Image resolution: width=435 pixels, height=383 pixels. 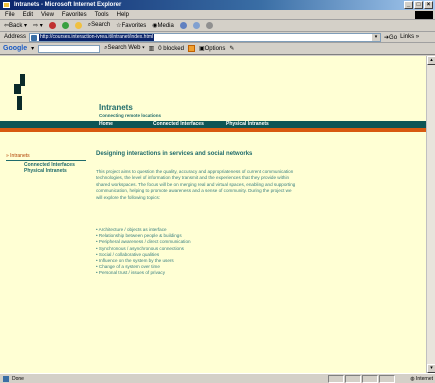 What do you see at coordinates (130, 115) in the screenshot?
I see `site-tagline: Connecting remote locations` at bounding box center [130, 115].